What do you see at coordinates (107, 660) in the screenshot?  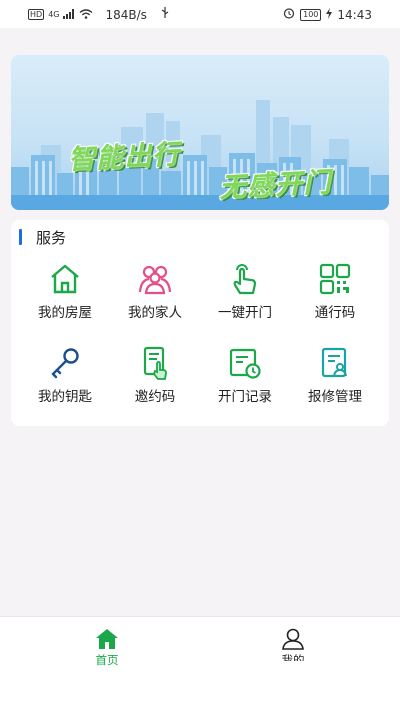 I see `nav-home-label: 首页` at bounding box center [107, 660].